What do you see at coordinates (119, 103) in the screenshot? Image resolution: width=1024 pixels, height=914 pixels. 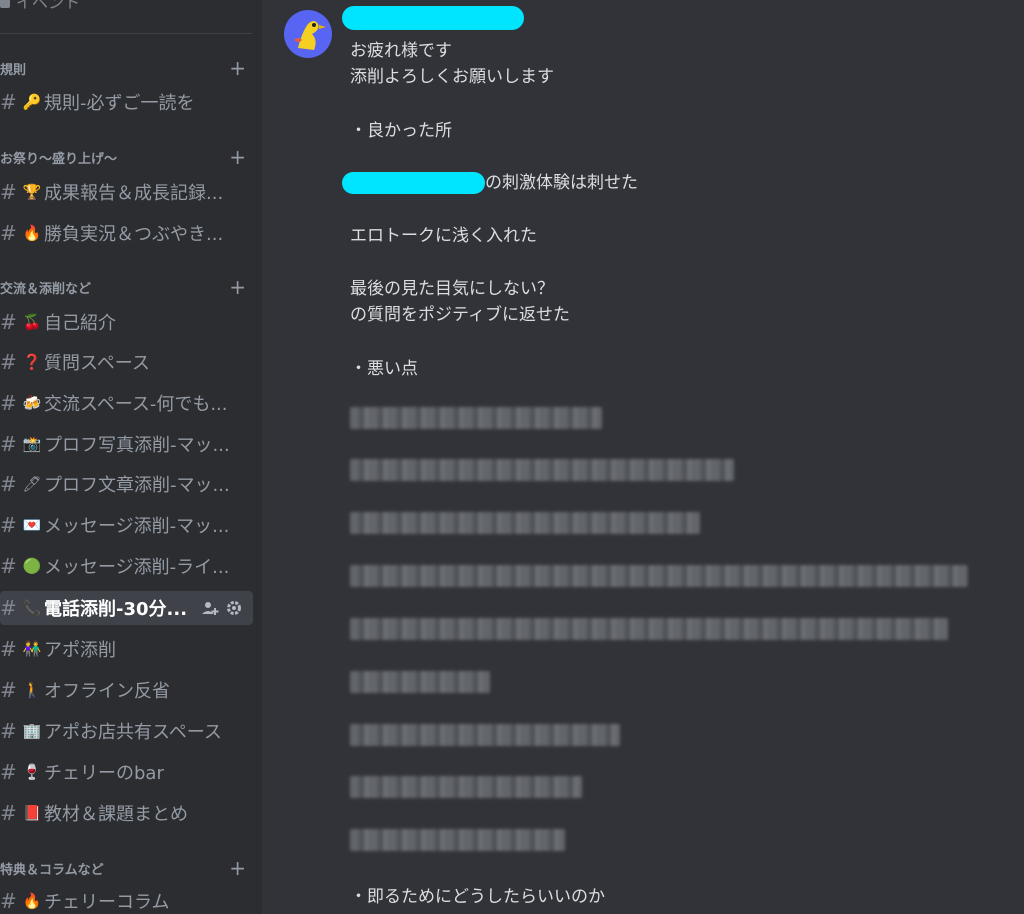 I see `channel-name: 規則-必ずご一読を` at bounding box center [119, 103].